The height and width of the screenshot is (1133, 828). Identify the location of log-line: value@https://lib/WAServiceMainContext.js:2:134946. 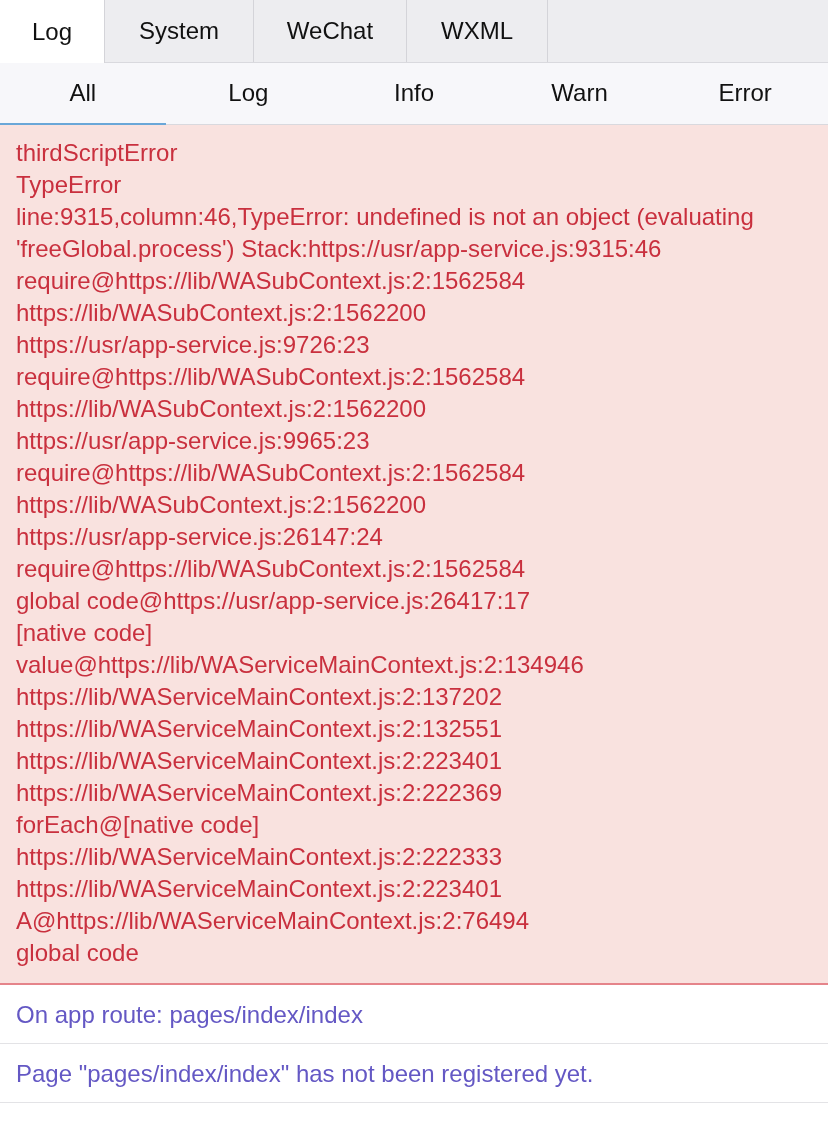
(300, 665).